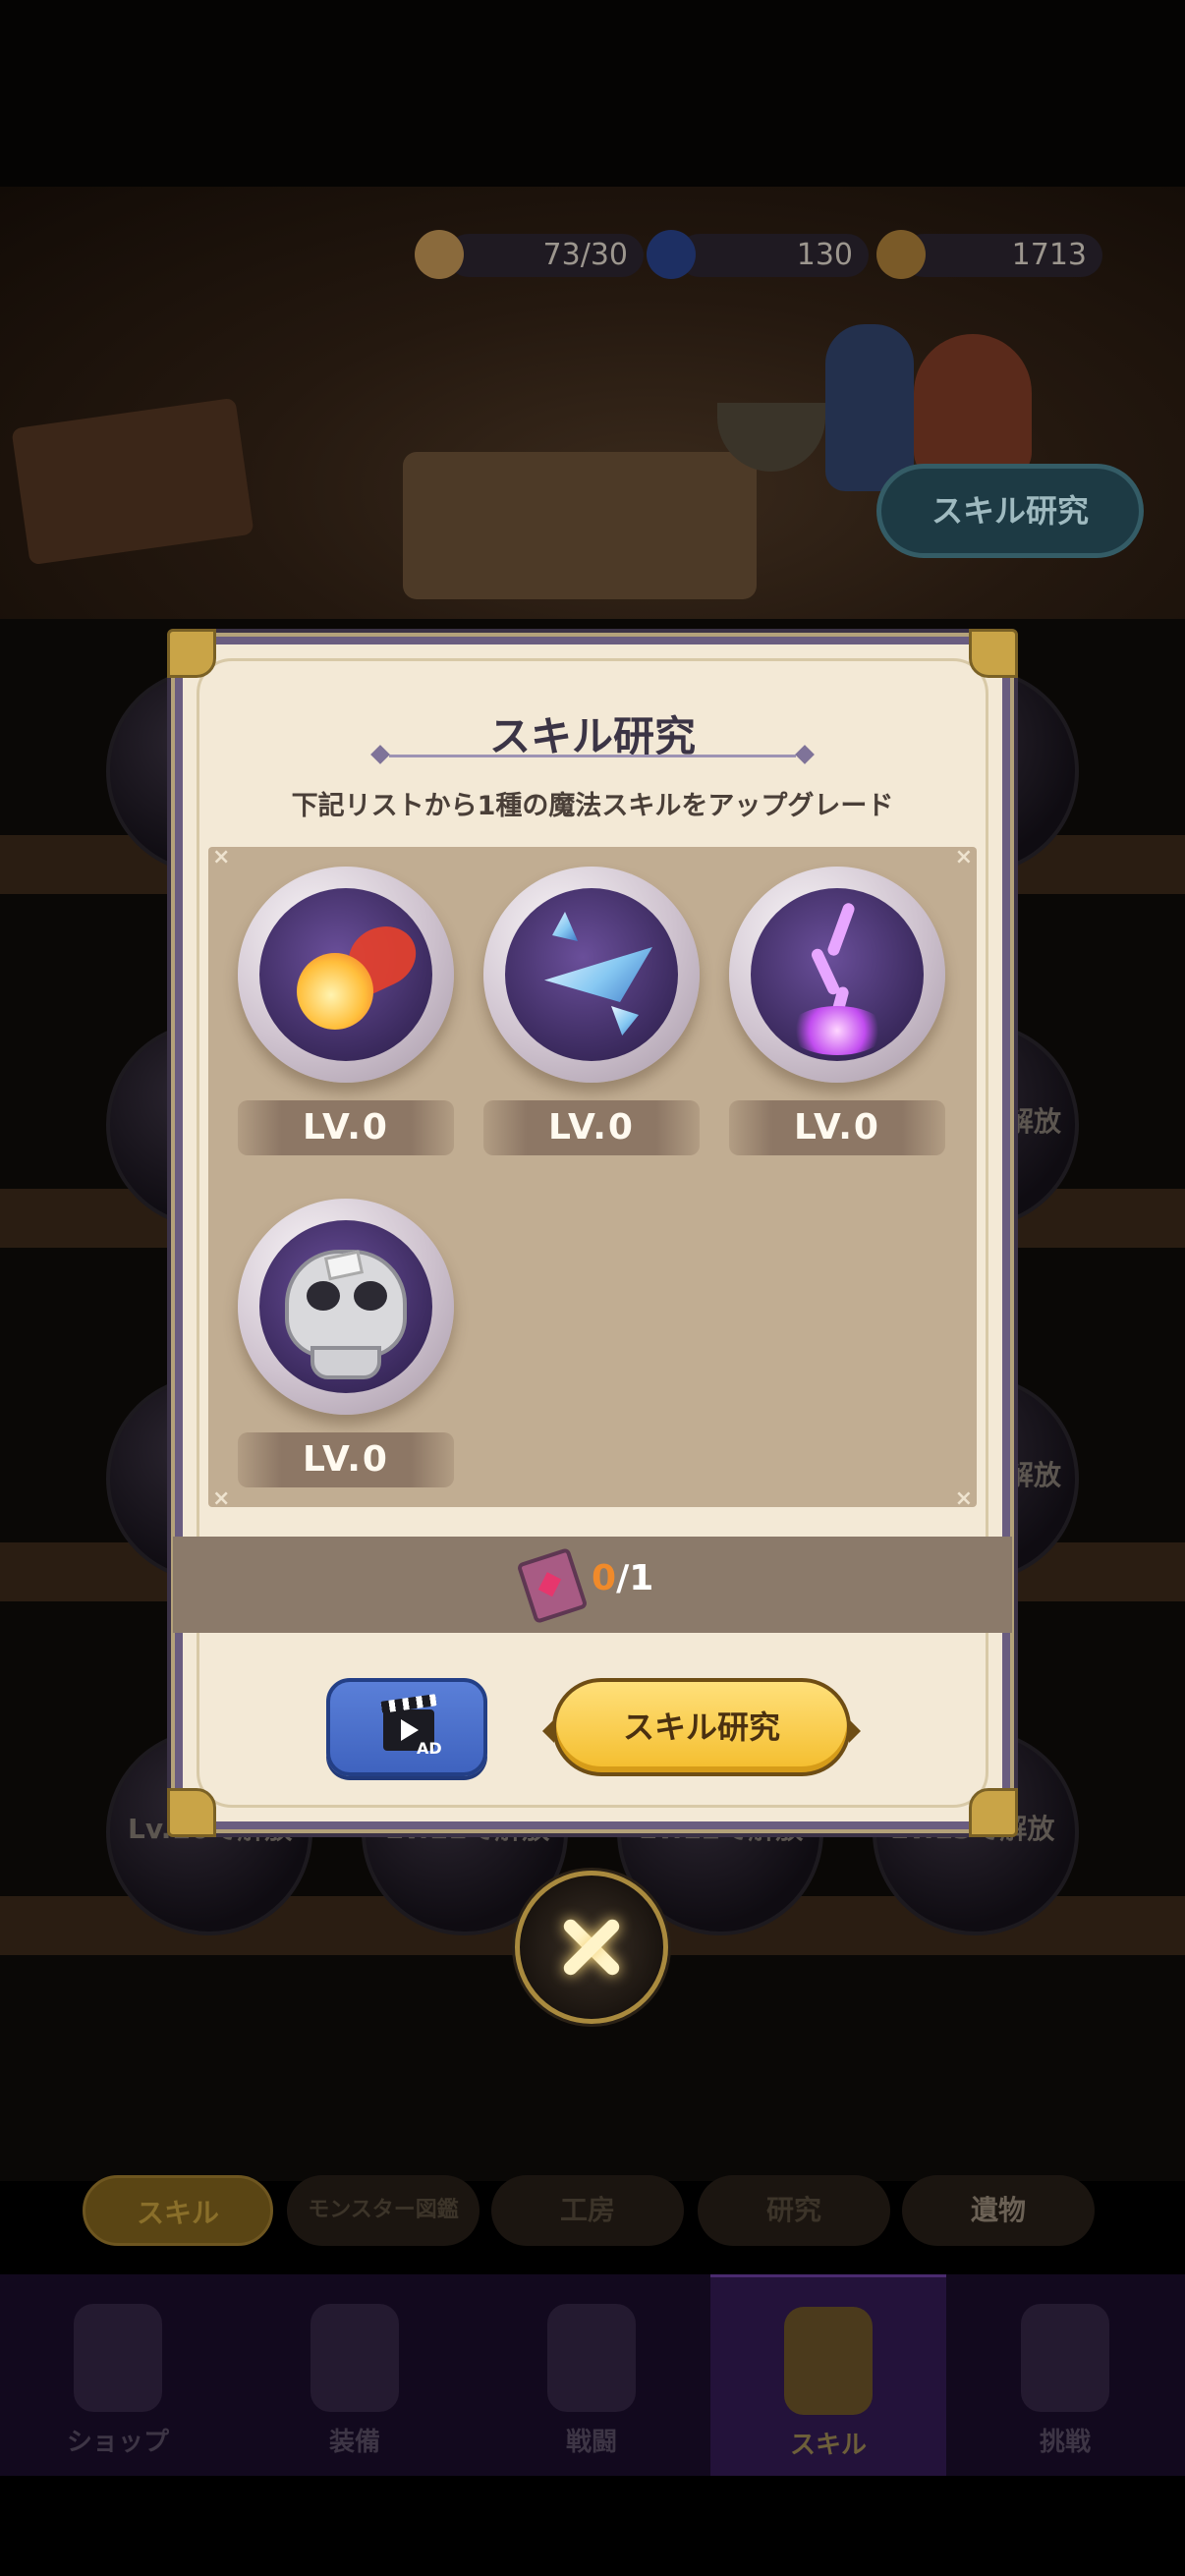 Image resolution: width=1185 pixels, height=2576 pixels. Describe the element at coordinates (592, 1947) in the screenshot. I see `close-button` at that location.